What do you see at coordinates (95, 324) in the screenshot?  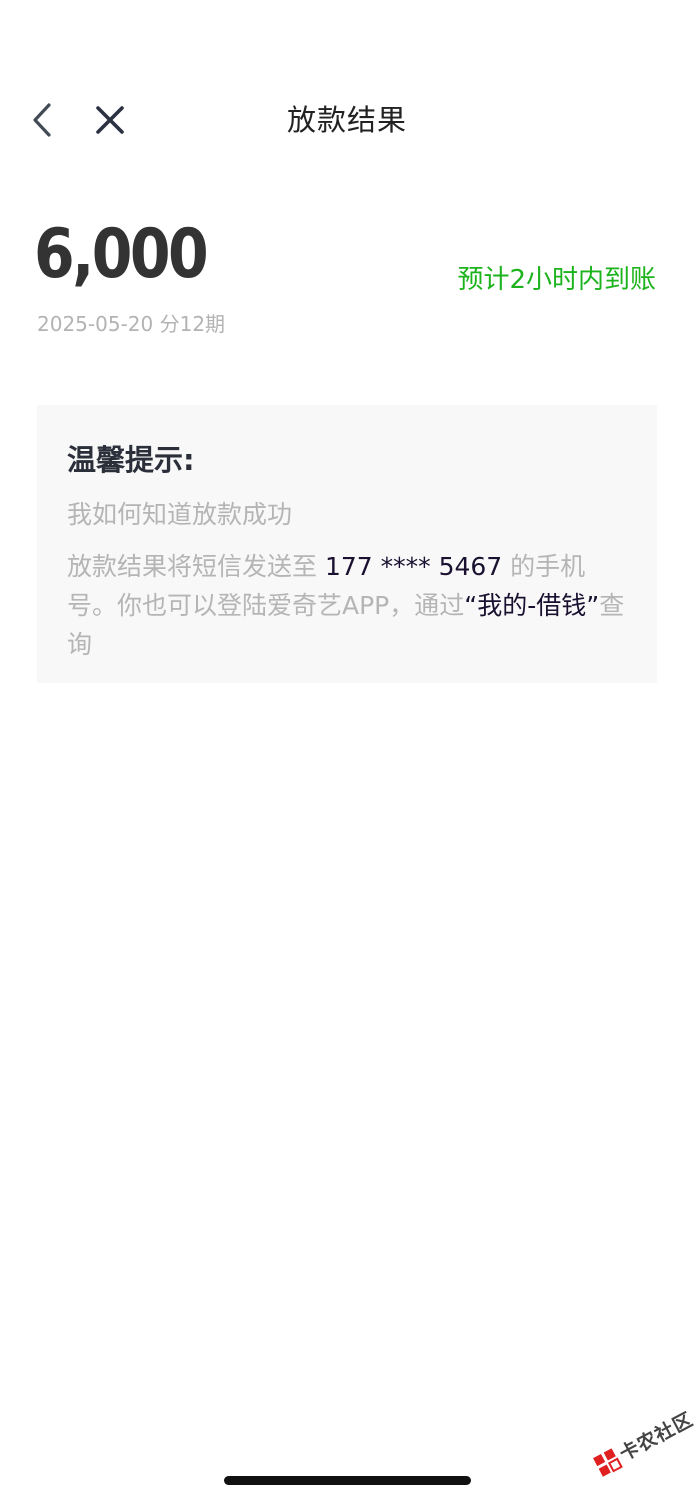 I see `loan-date: 2025-05-20` at bounding box center [95, 324].